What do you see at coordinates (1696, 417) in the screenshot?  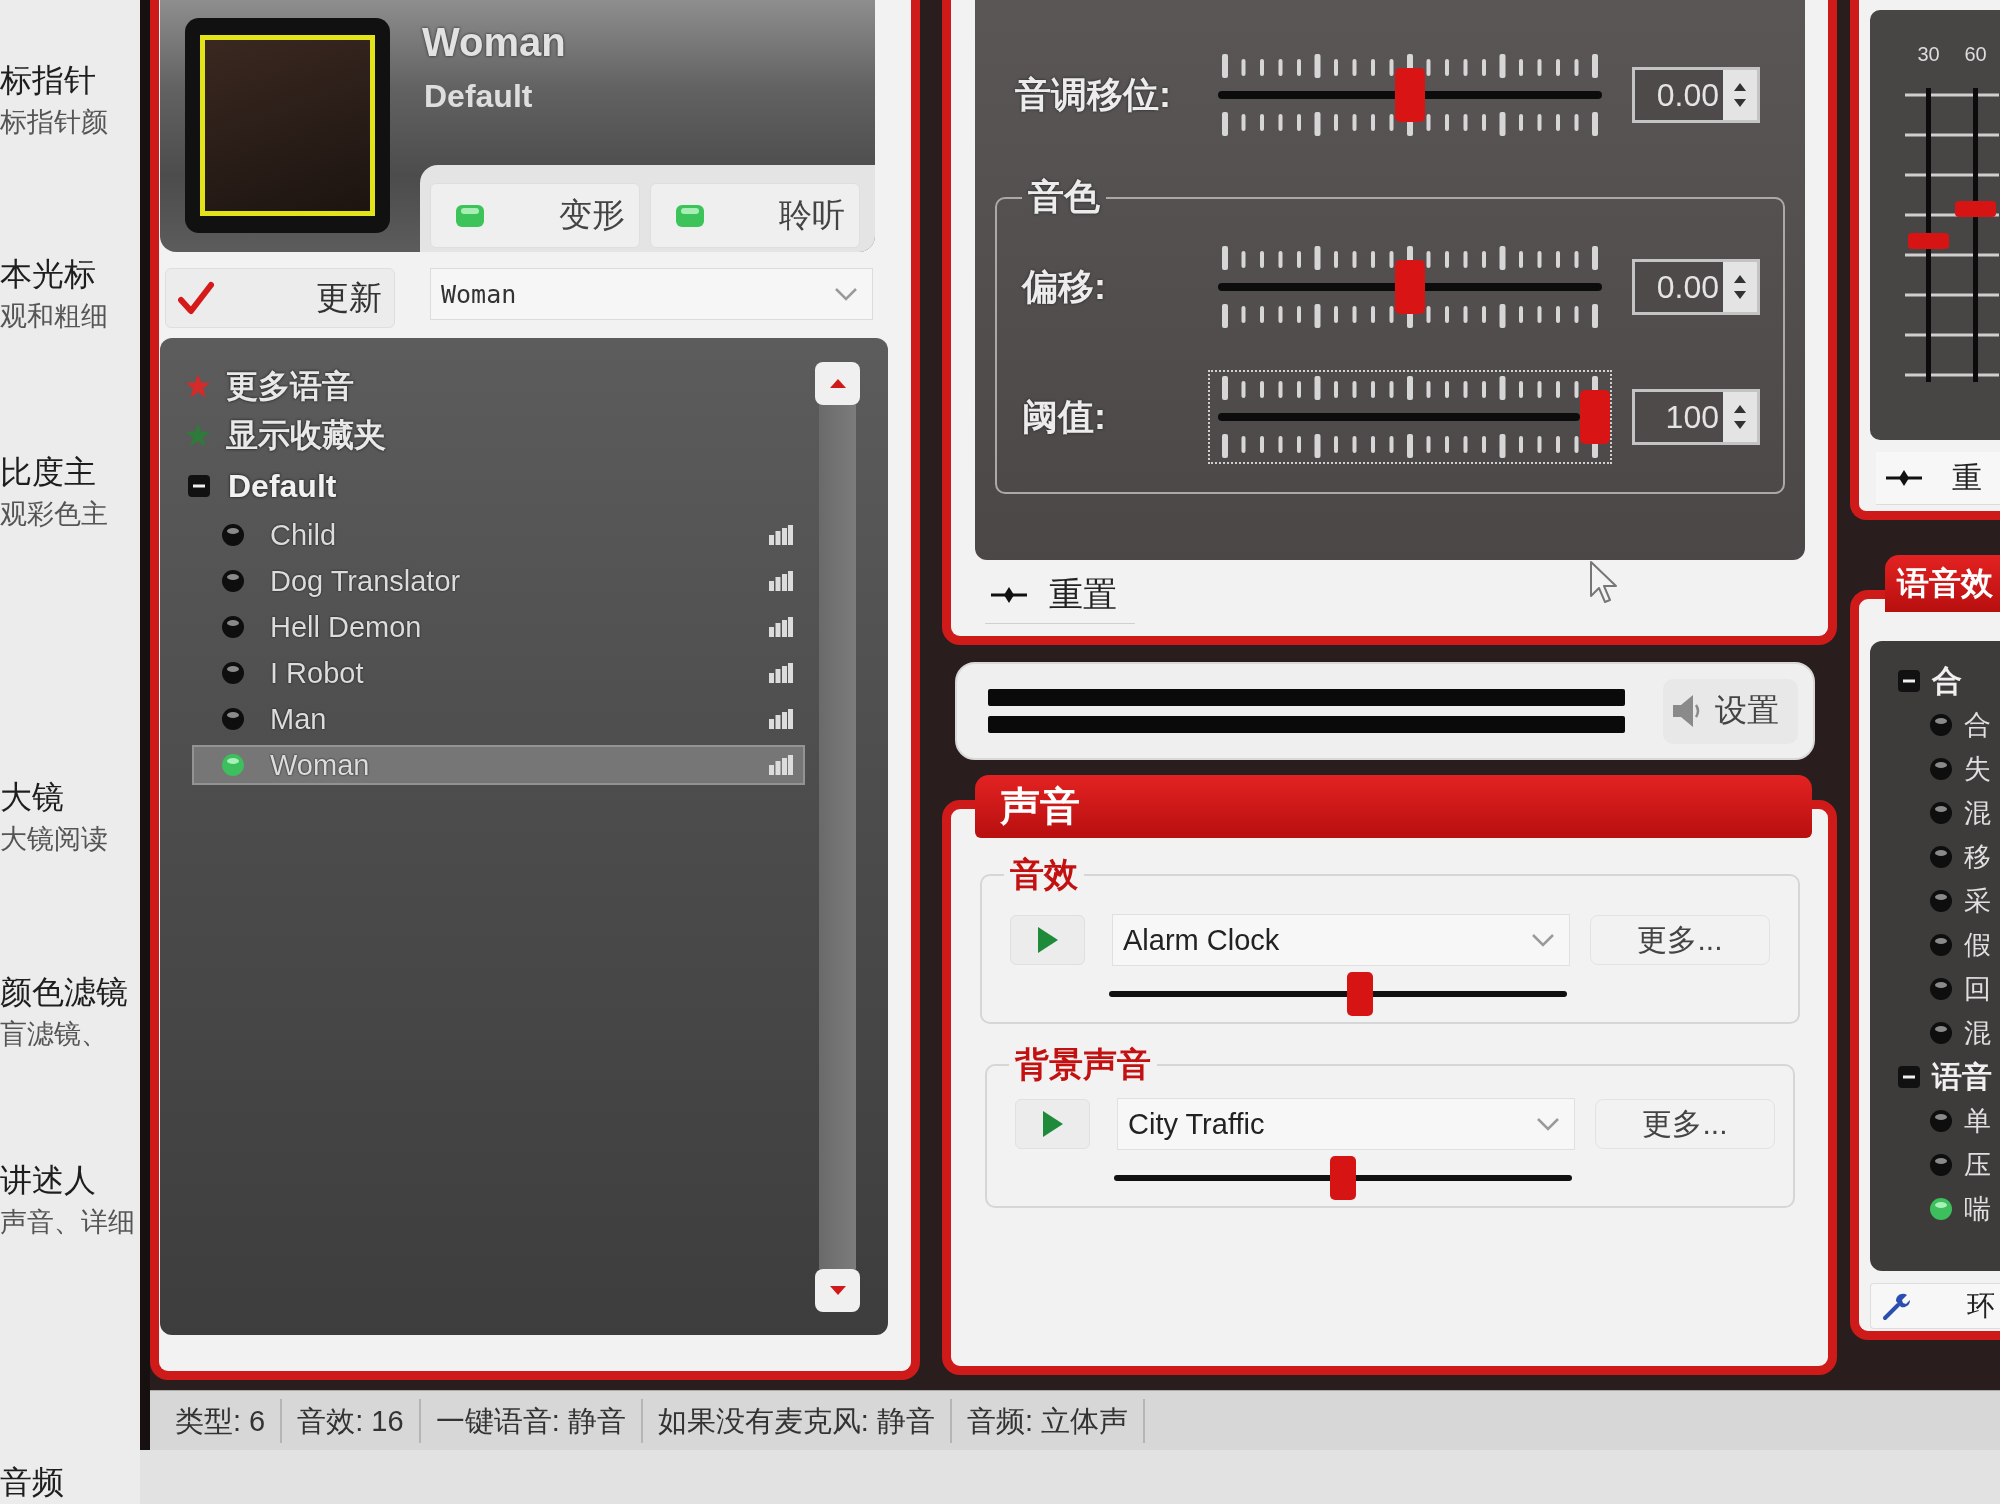 I see `spin-box: 100` at bounding box center [1696, 417].